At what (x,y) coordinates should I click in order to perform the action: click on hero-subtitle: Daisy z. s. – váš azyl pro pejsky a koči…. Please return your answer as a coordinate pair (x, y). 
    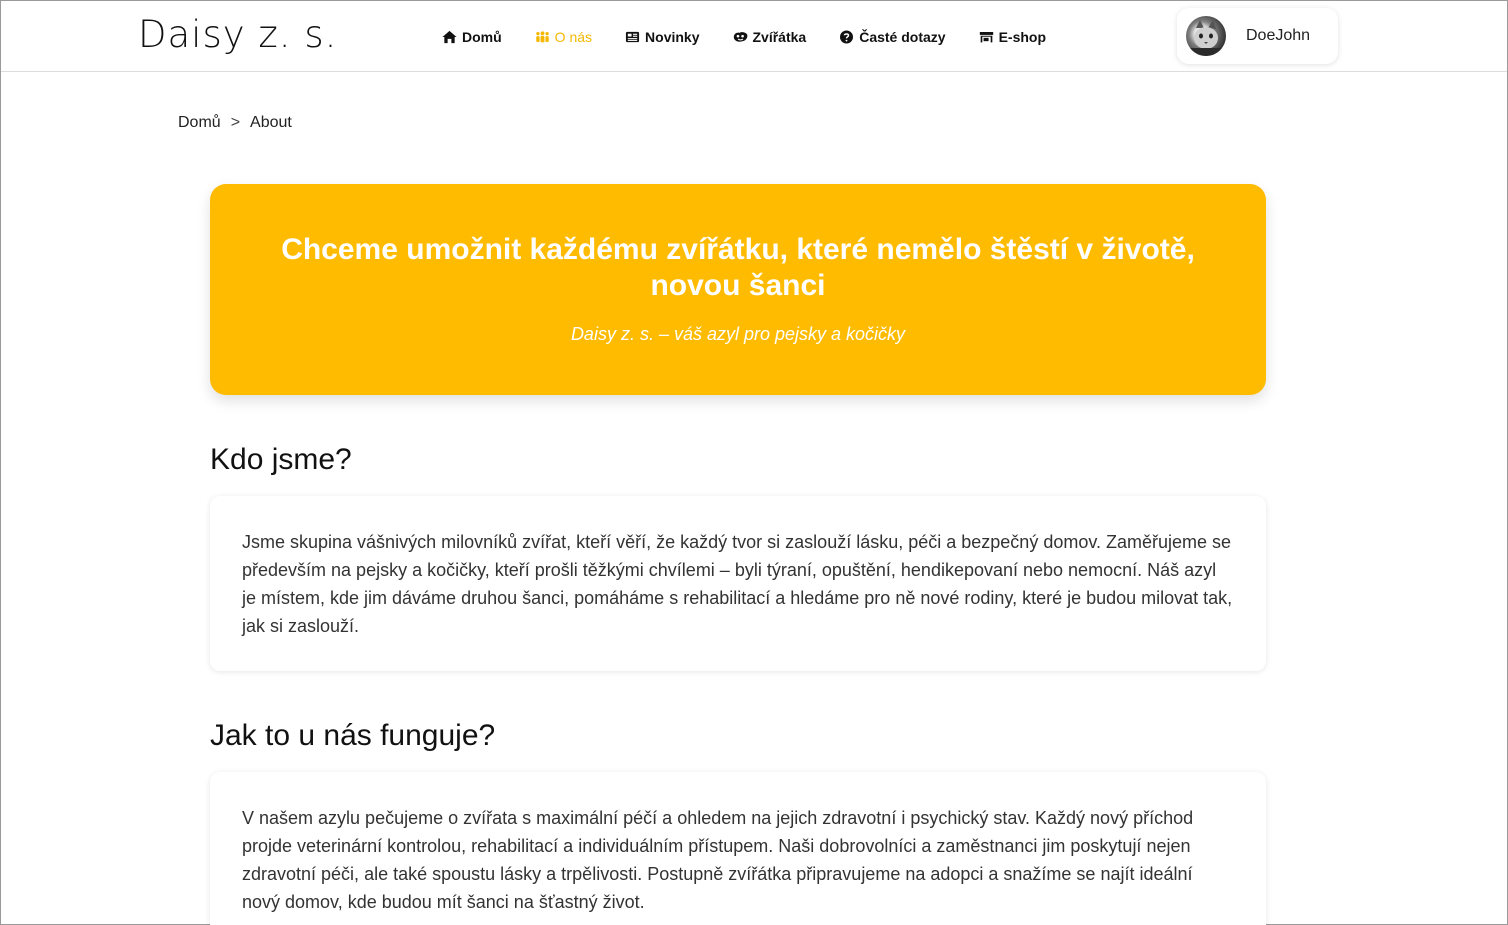
    Looking at the image, I should click on (738, 334).